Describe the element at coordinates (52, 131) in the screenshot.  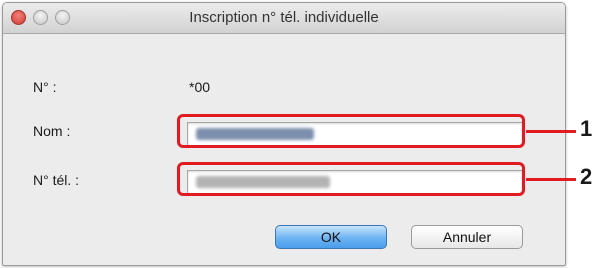
I see `name-label: Nom :` at that location.